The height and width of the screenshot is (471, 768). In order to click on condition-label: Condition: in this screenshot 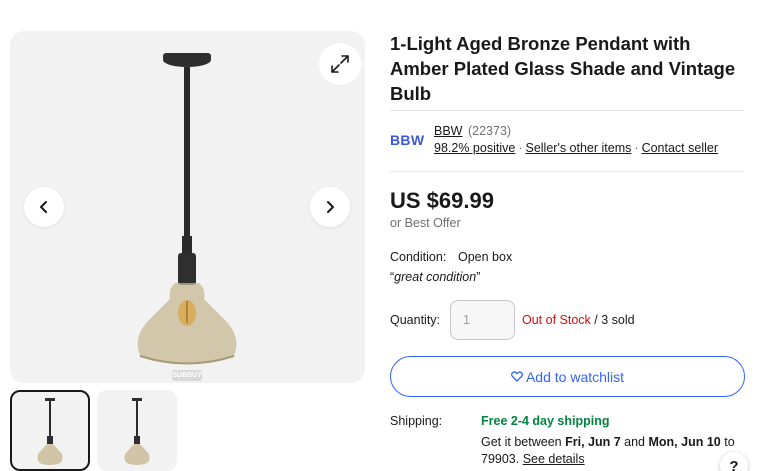, I will do `click(418, 257)`.